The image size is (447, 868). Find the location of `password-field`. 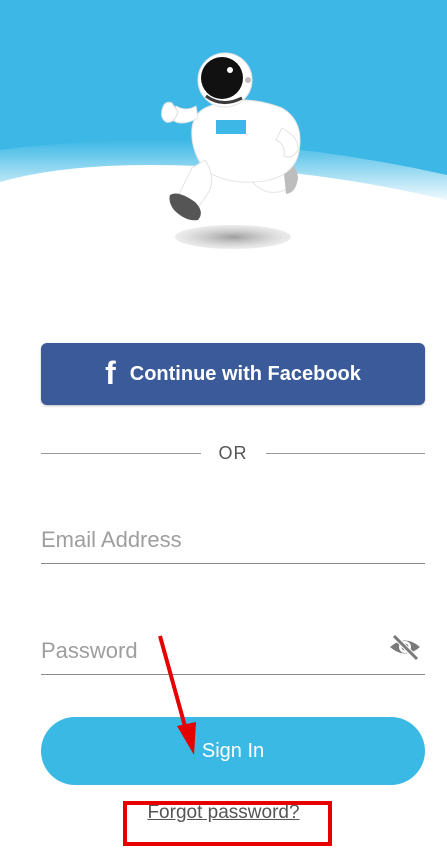

password-field is located at coordinates (233, 651).